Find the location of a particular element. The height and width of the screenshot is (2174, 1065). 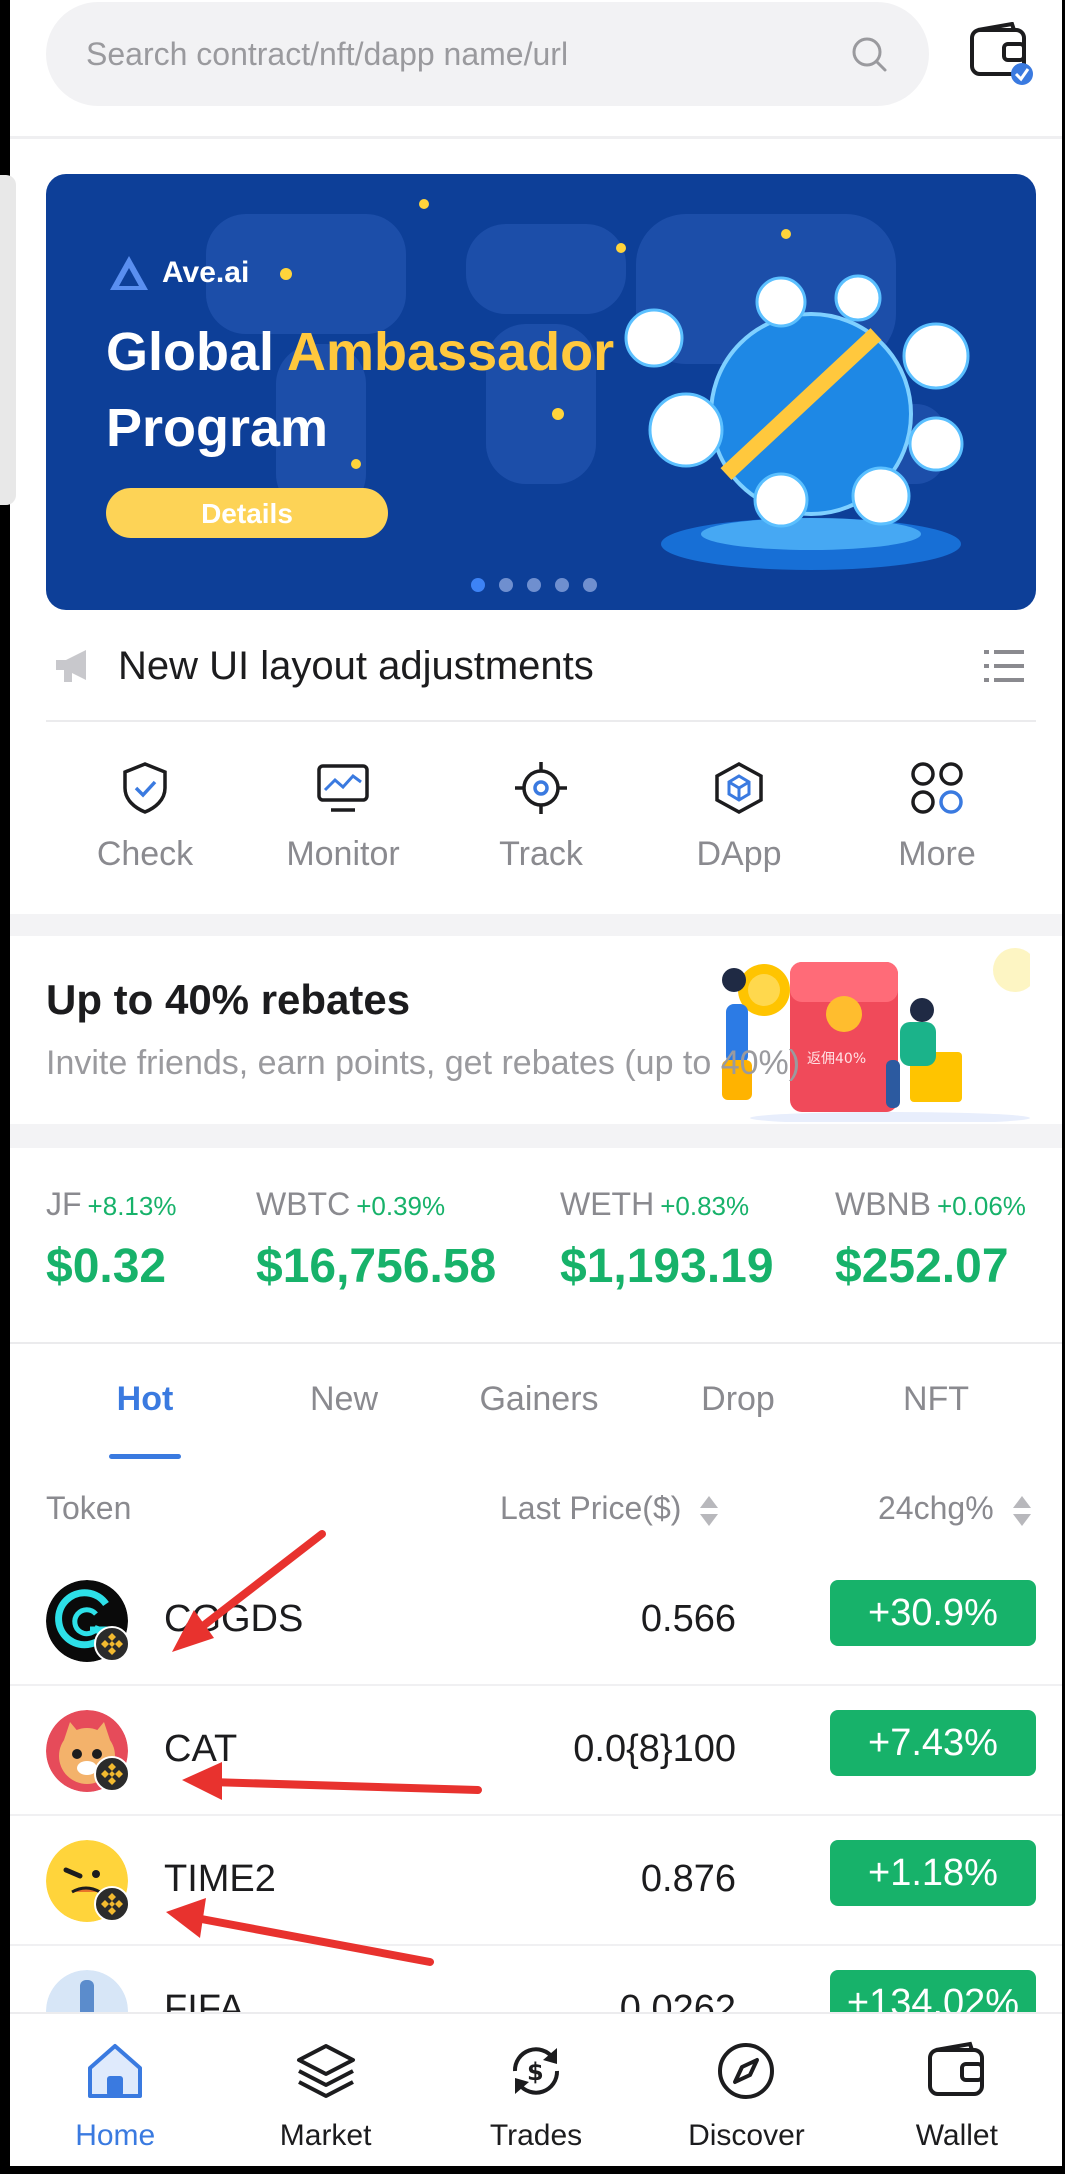

shortcut-label: Track is located at coordinates (541, 854).